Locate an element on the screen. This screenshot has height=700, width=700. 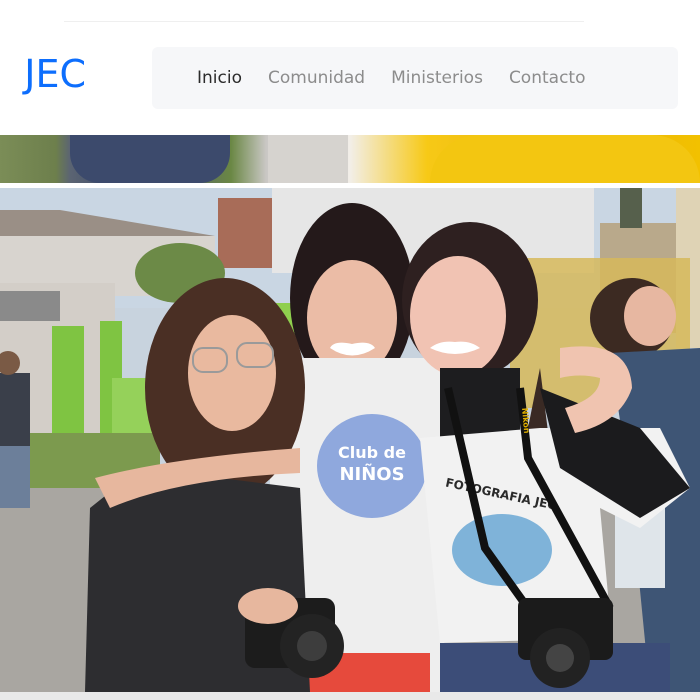
photo-woman-right2-face is located at coordinates (458, 316).